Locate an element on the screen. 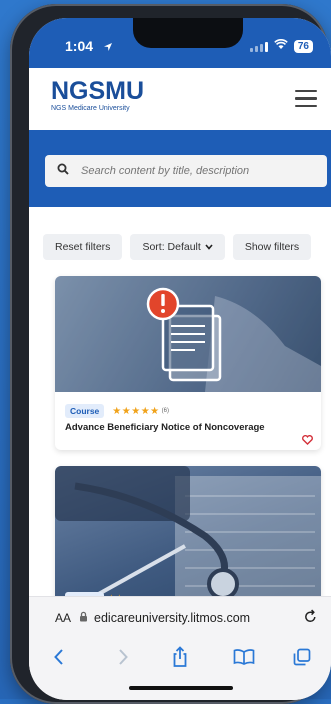 The image size is (331, 704). status-icons: 76 is located at coordinates (281, 46).